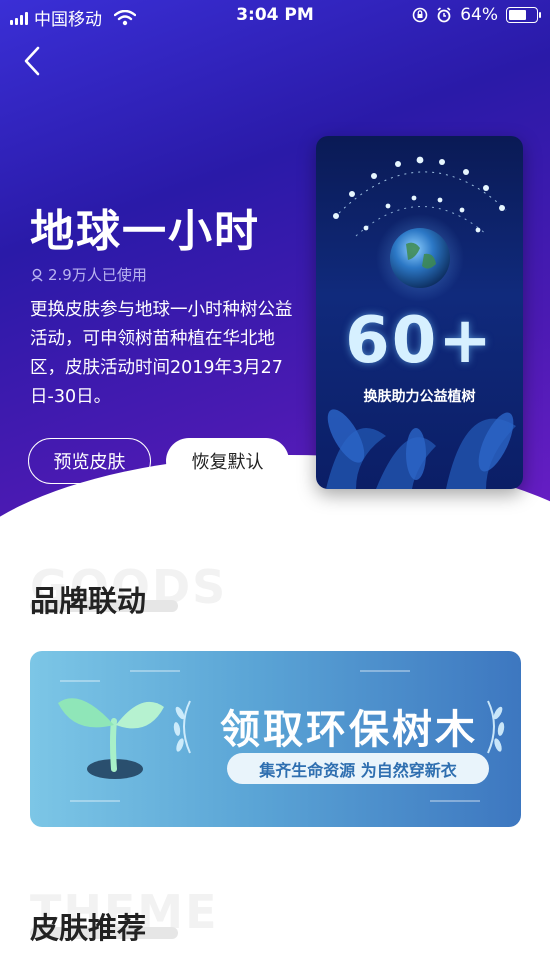 The width and height of the screenshot is (550, 978). What do you see at coordinates (88, 928) in the screenshot?
I see `section-title-theme: 皮肤推荐` at bounding box center [88, 928].